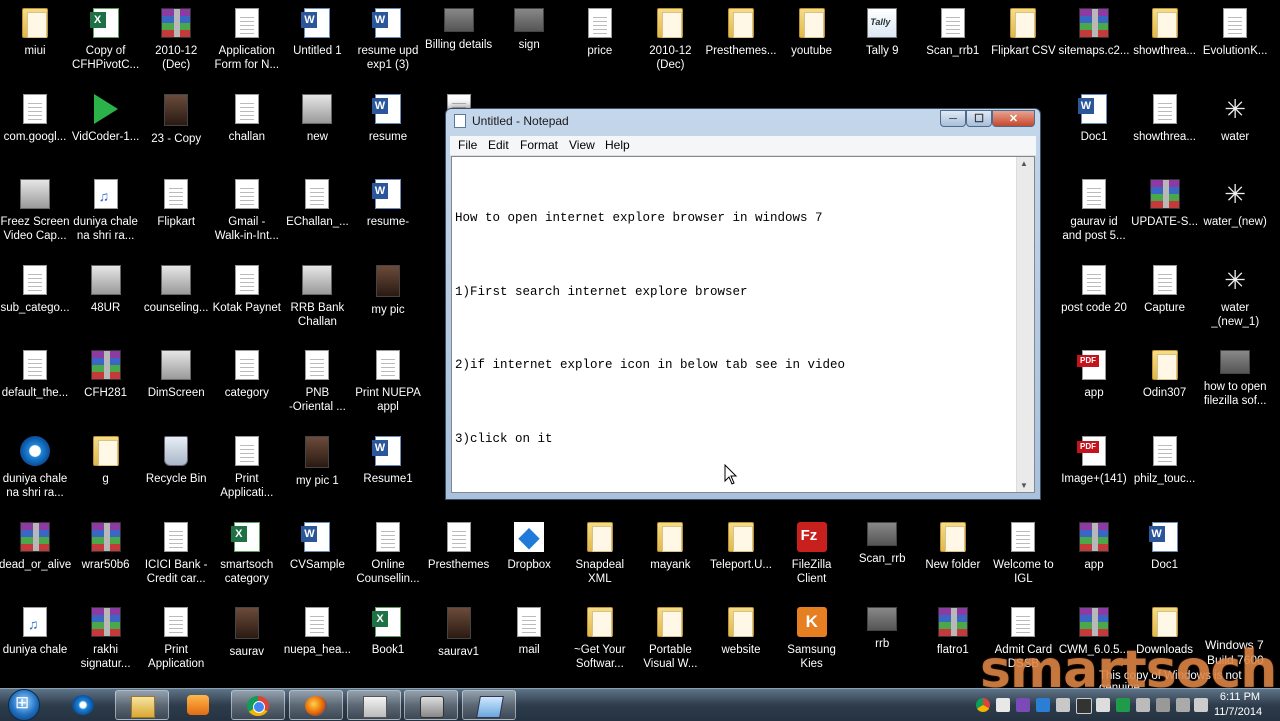 The height and width of the screenshot is (721, 1280). I want to click on desktop-icon-water-new1: water _(new_1), so click(1235, 301).